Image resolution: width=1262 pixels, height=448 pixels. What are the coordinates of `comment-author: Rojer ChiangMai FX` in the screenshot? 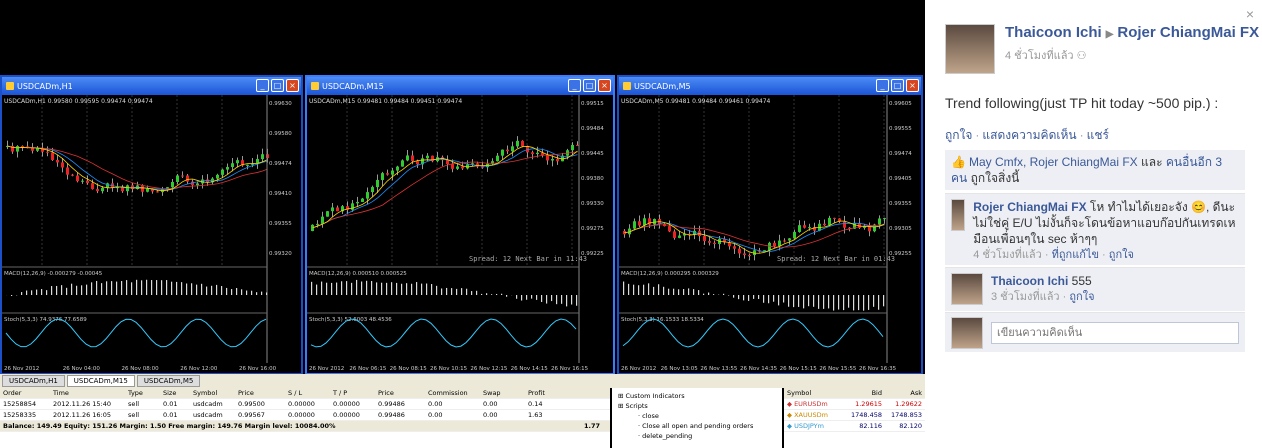 It's located at (1029, 207).